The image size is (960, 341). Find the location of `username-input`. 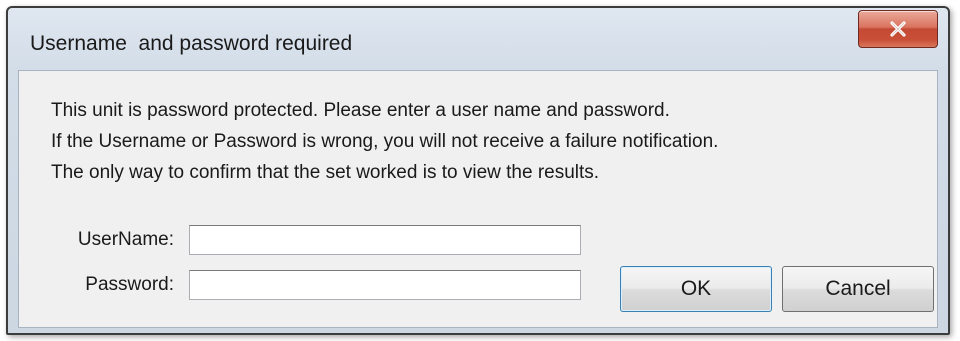

username-input is located at coordinates (385, 240).